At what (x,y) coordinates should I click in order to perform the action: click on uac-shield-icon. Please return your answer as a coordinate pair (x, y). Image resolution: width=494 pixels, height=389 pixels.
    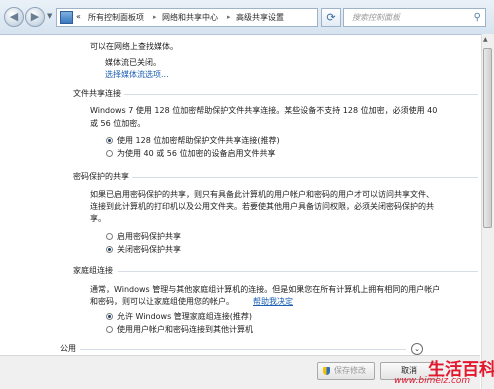
    Looking at the image, I should click on (326, 371).